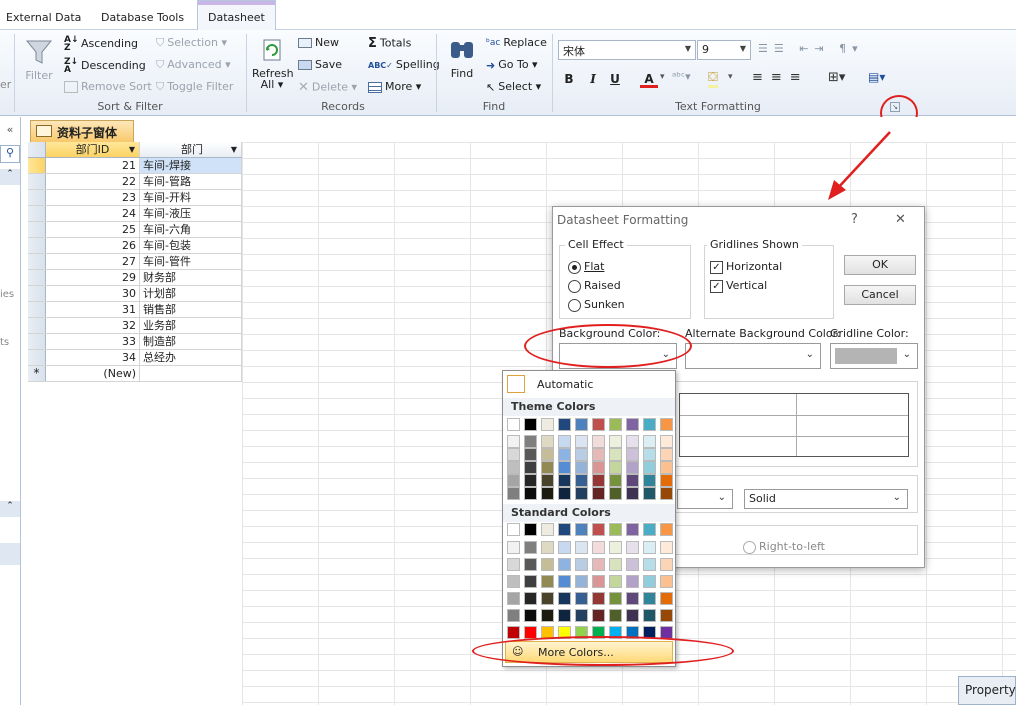 The width and height of the screenshot is (1016, 705). What do you see at coordinates (135, 294) in the screenshot?
I see `table-row: 30 计划部` at bounding box center [135, 294].